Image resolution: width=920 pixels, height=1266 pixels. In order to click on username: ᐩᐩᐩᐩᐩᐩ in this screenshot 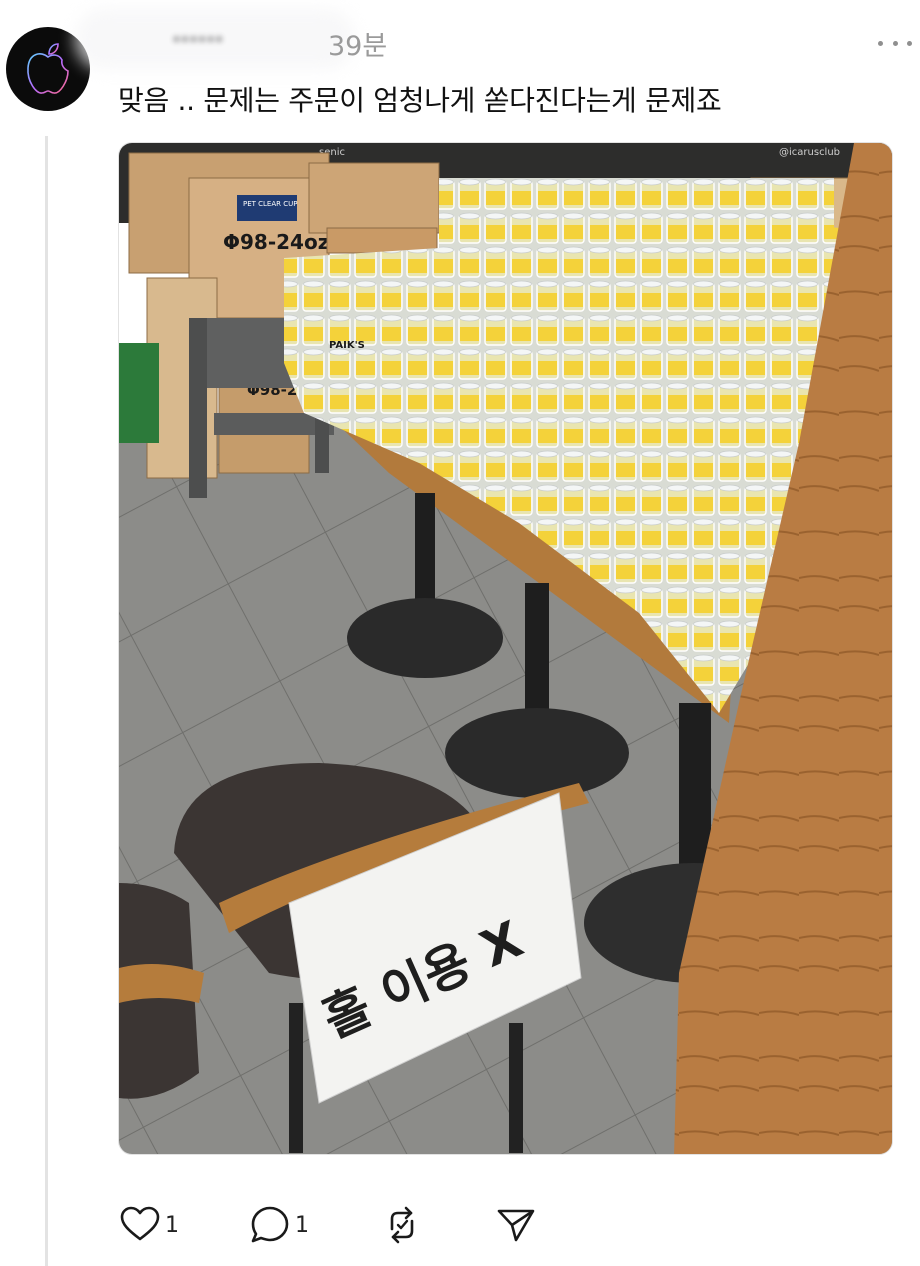, I will do `click(197, 44)`.